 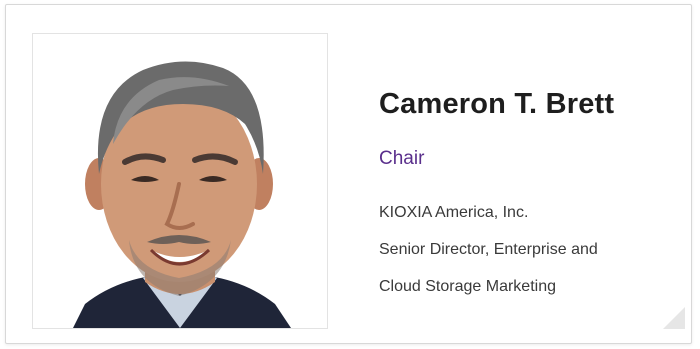 What do you see at coordinates (674, 318) in the screenshot?
I see `resize-corner-icon` at bounding box center [674, 318].